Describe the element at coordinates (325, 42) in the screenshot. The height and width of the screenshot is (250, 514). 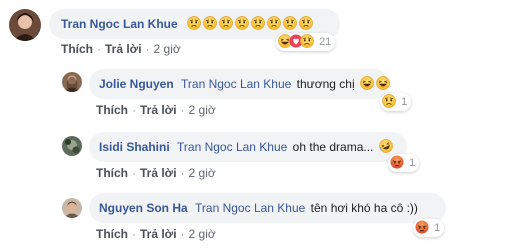
I see `reaction-count: 21` at that location.